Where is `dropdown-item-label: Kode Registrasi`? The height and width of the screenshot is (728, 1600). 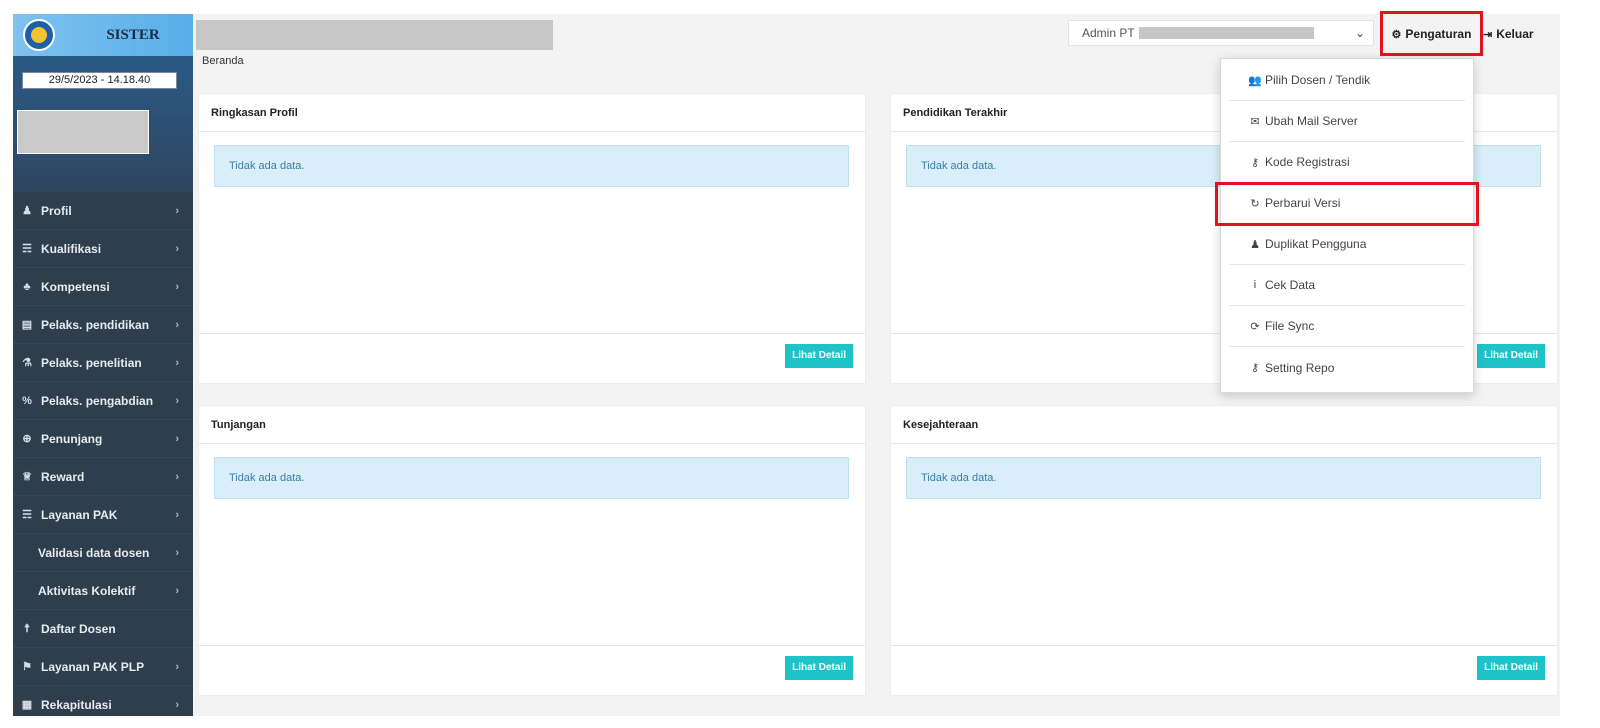 dropdown-item-label: Kode Registrasi is located at coordinates (1307, 162).